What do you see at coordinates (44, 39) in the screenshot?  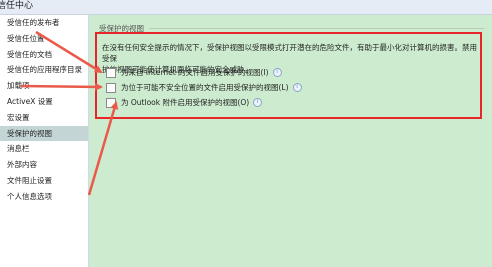 I see `sidebar-item-trusted-locations: 受信任位置` at bounding box center [44, 39].